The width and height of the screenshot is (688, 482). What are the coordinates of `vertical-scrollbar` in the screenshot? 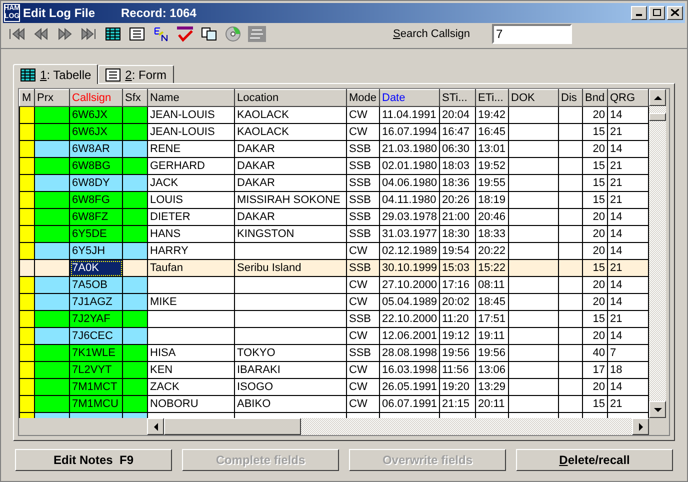 It's located at (657, 253).